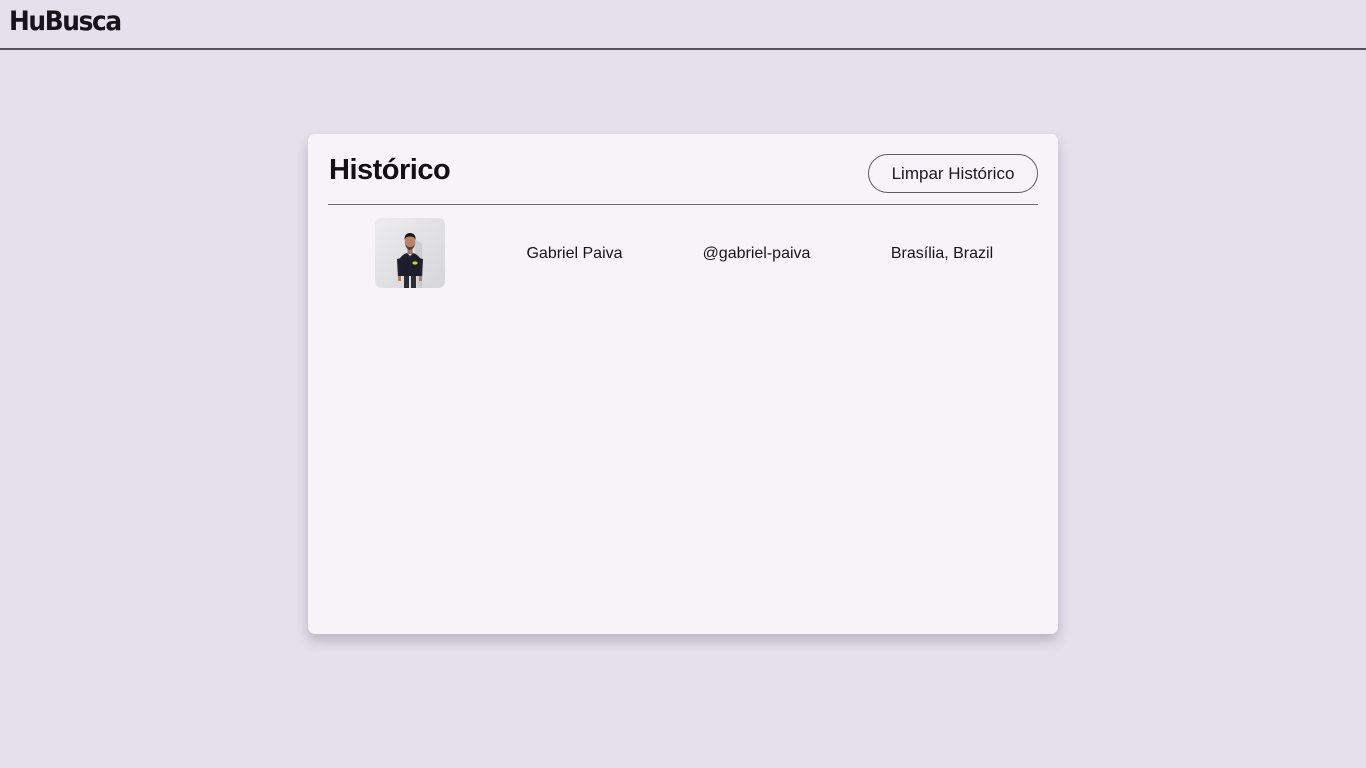 Image resolution: width=1366 pixels, height=768 pixels. I want to click on user-photo-icon, so click(410, 253).